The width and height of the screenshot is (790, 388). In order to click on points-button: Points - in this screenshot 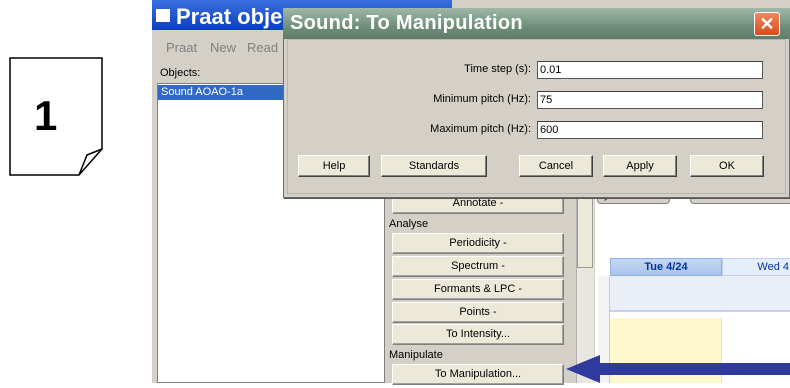, I will do `click(478, 312)`.